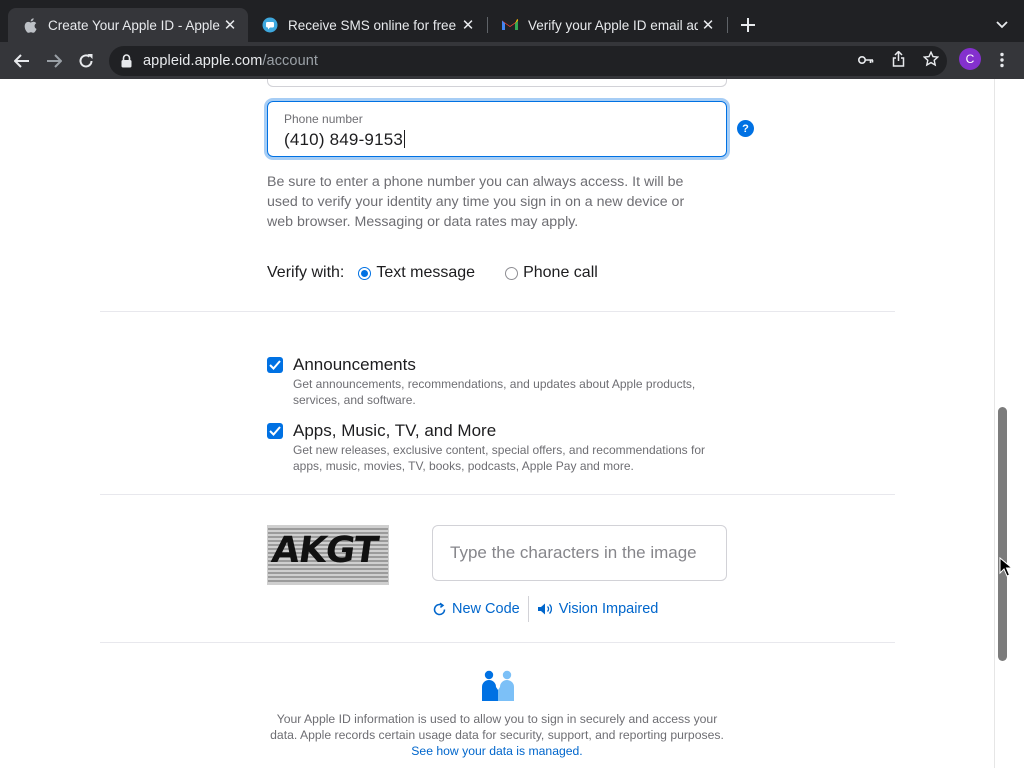 The image size is (1024, 768). I want to click on url-path: /account, so click(290, 61).